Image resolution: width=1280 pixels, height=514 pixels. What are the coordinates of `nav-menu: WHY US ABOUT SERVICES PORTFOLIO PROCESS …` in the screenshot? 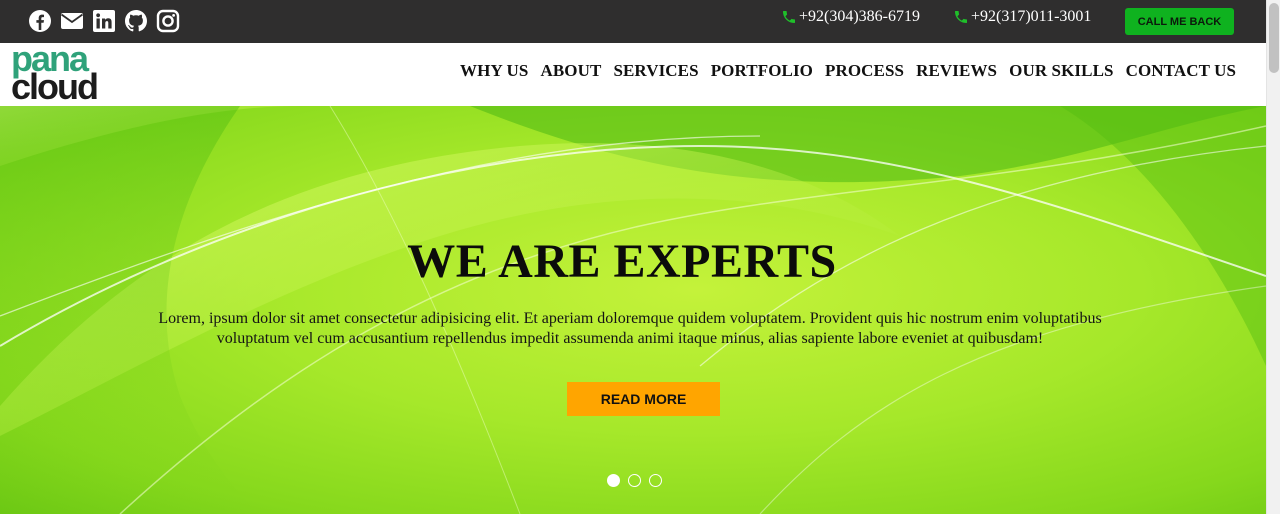 It's located at (848, 71).